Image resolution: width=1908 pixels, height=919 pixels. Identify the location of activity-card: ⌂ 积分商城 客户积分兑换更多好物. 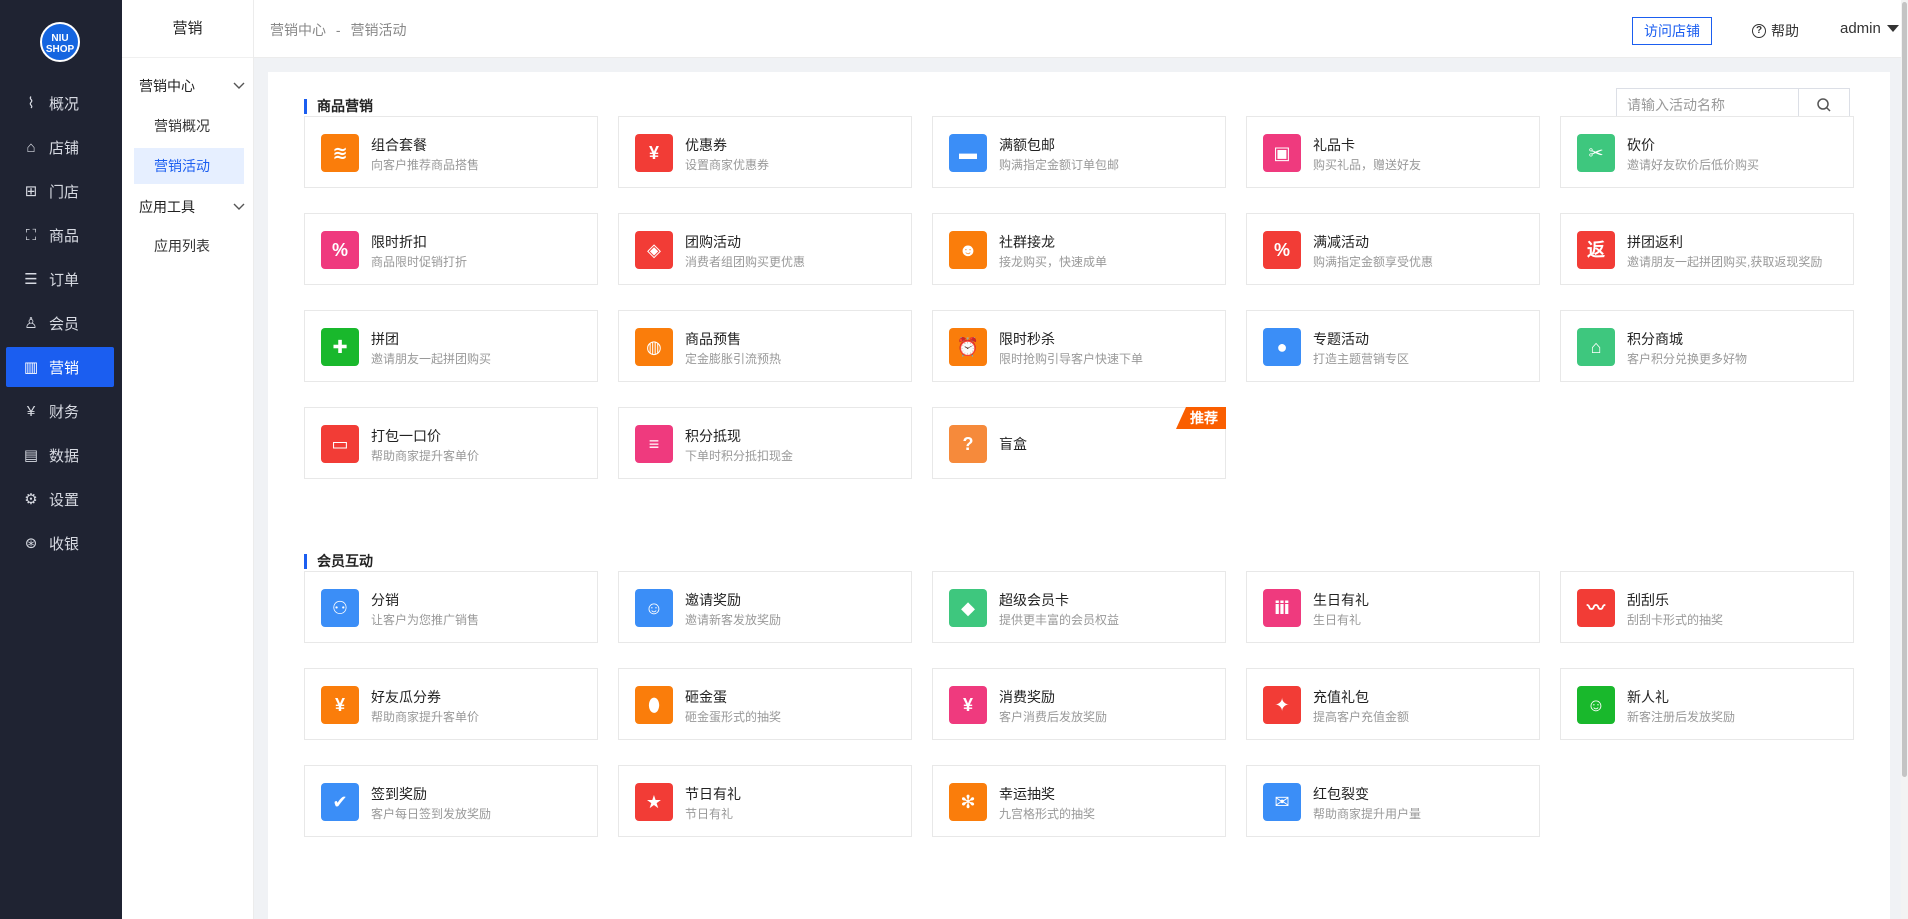
(1707, 346).